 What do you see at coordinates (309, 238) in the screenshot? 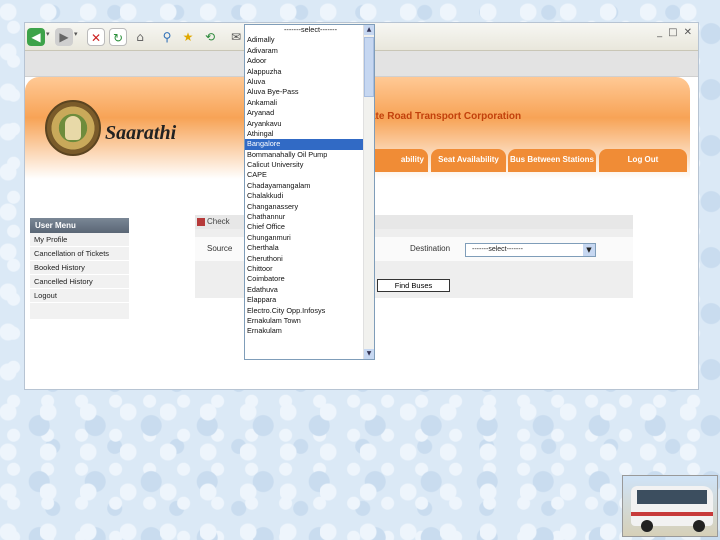
I see `dropdown-option: Chunganmuri` at bounding box center [309, 238].